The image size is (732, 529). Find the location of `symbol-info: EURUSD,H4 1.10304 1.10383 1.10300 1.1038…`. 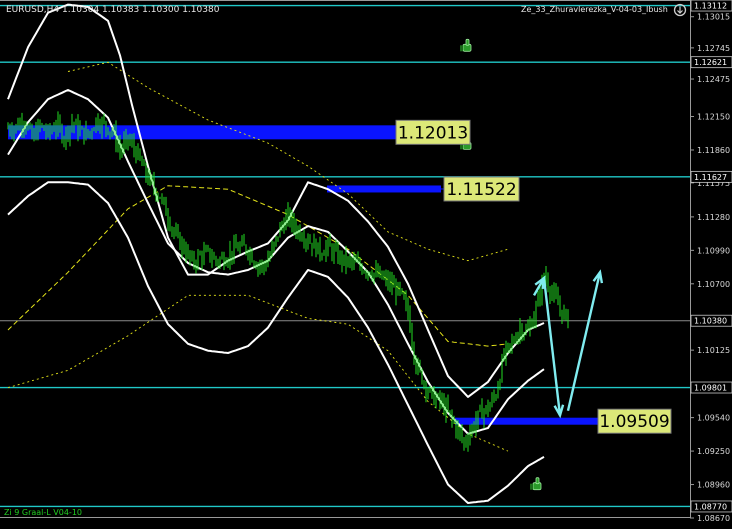

symbol-info: EURUSD,H4 1.10304 1.10383 1.10300 1.1038… is located at coordinates (113, 10).